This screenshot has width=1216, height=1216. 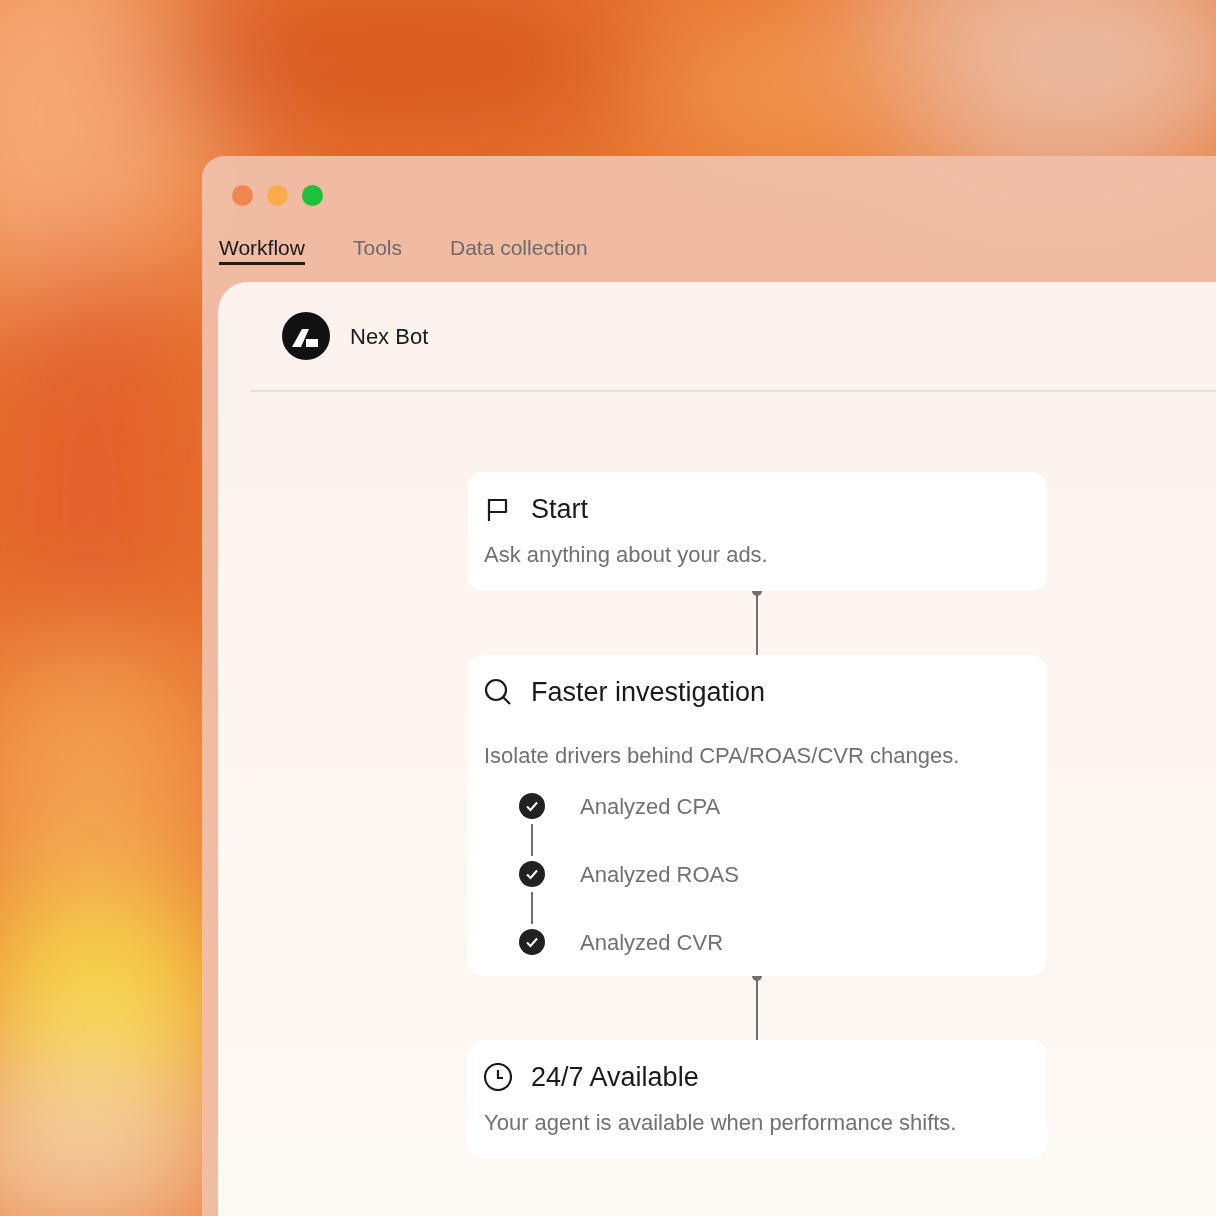 I want to click on tab: Workflow, so click(x=262, y=246).